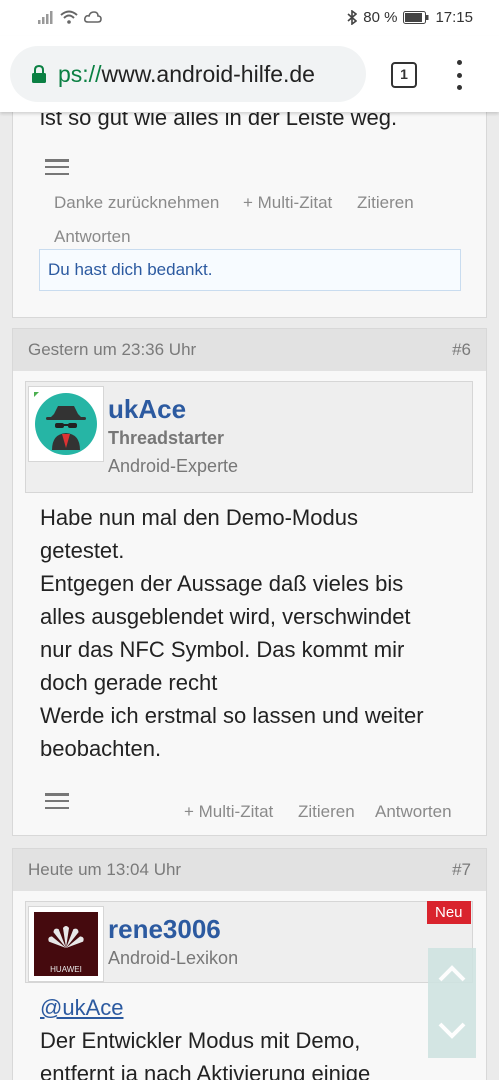 This screenshot has width=499, height=1080. What do you see at coordinates (136, 203) in the screenshot?
I see `unlike-button: Danke zurücknehmen` at bounding box center [136, 203].